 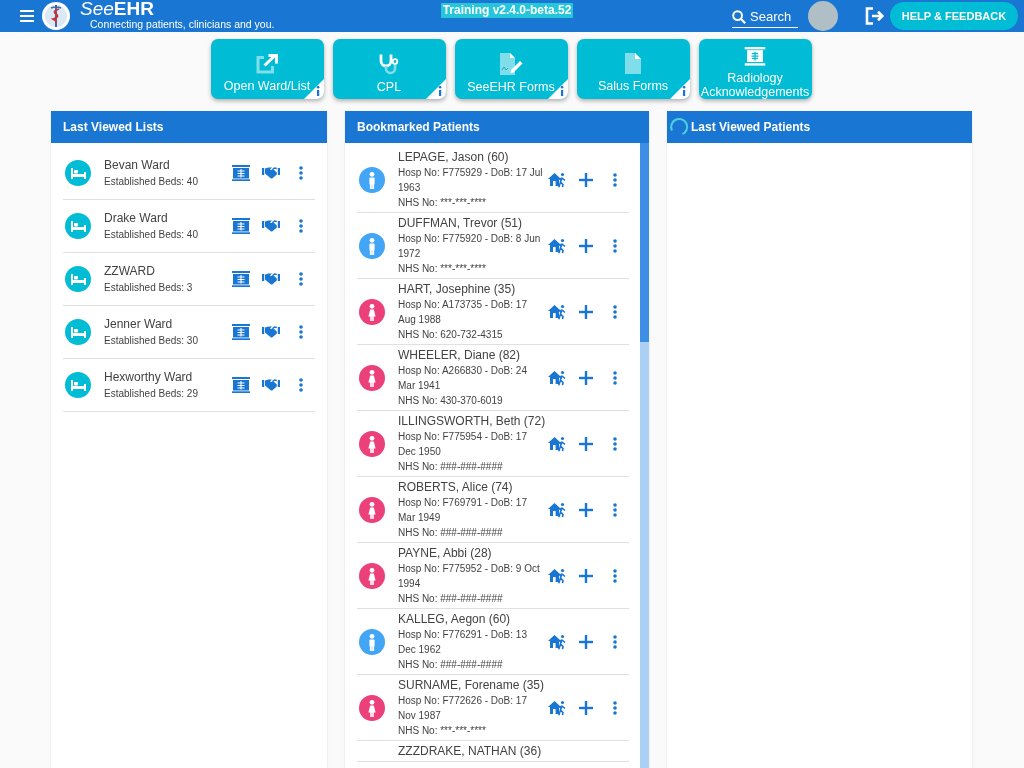 What do you see at coordinates (148, 287) in the screenshot?
I see `established-beds: Established Beds: 3` at bounding box center [148, 287].